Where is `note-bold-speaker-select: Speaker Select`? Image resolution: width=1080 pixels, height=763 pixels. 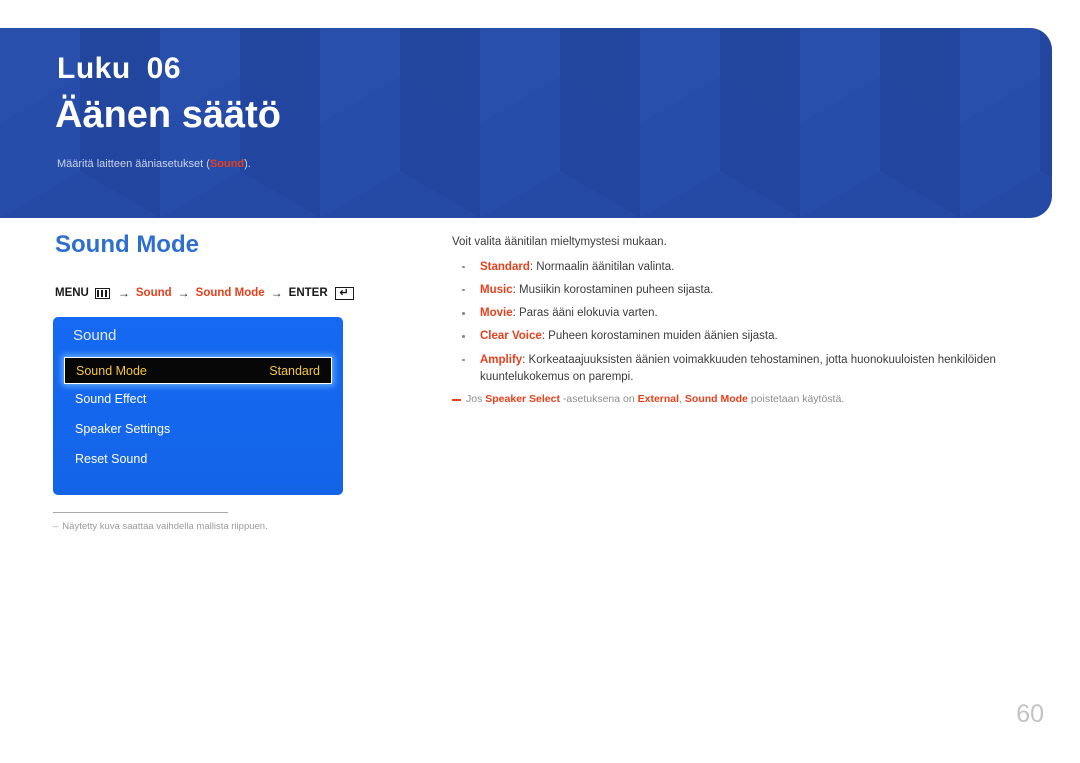 note-bold-speaker-select: Speaker Select is located at coordinates (522, 399).